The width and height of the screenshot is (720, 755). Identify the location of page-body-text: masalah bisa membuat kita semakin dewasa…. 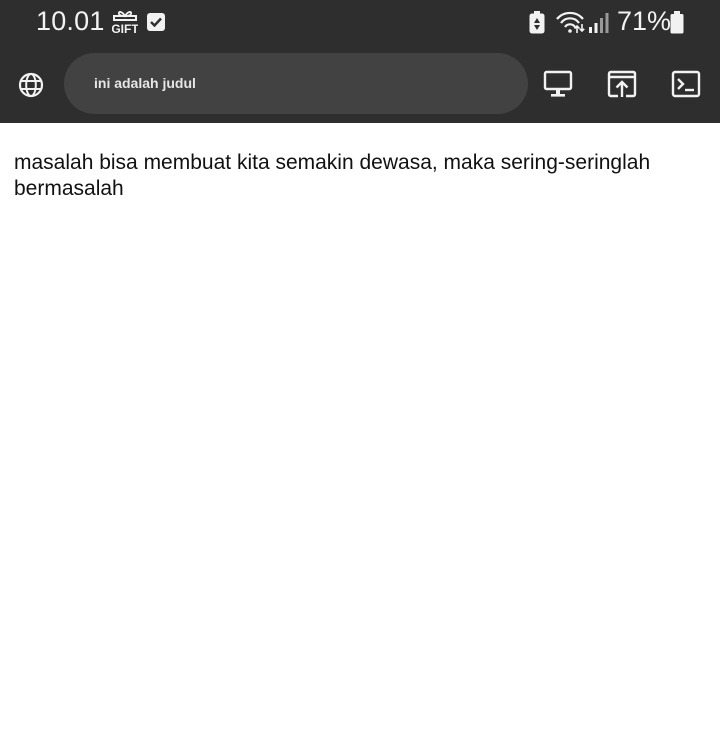
(332, 175).